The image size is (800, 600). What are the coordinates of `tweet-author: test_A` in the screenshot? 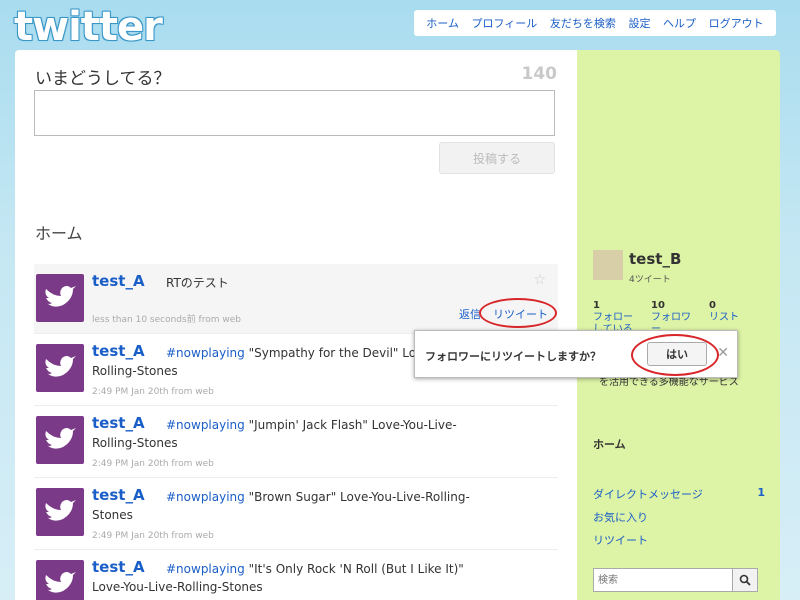 It's located at (118, 281).